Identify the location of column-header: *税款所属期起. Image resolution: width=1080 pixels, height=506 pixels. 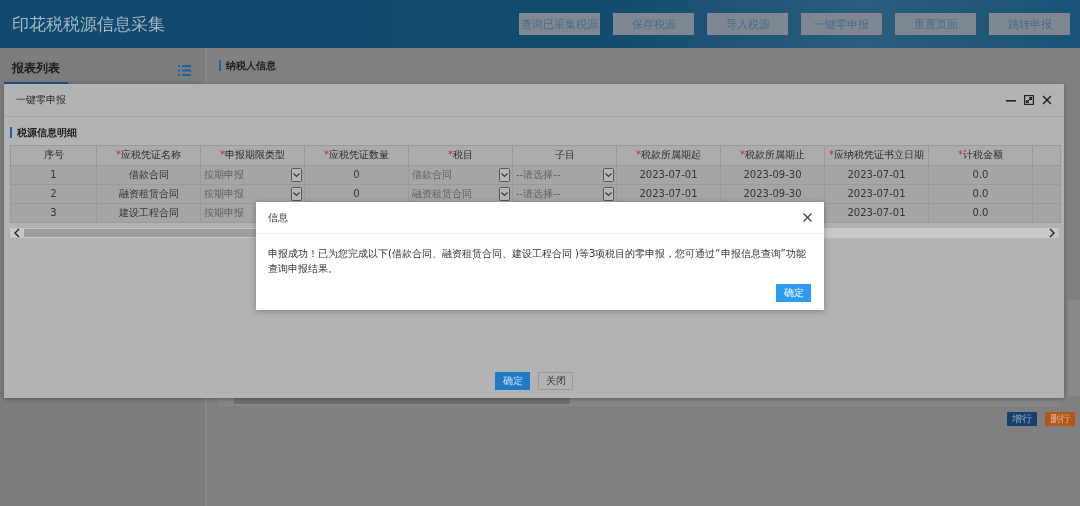
(668, 155).